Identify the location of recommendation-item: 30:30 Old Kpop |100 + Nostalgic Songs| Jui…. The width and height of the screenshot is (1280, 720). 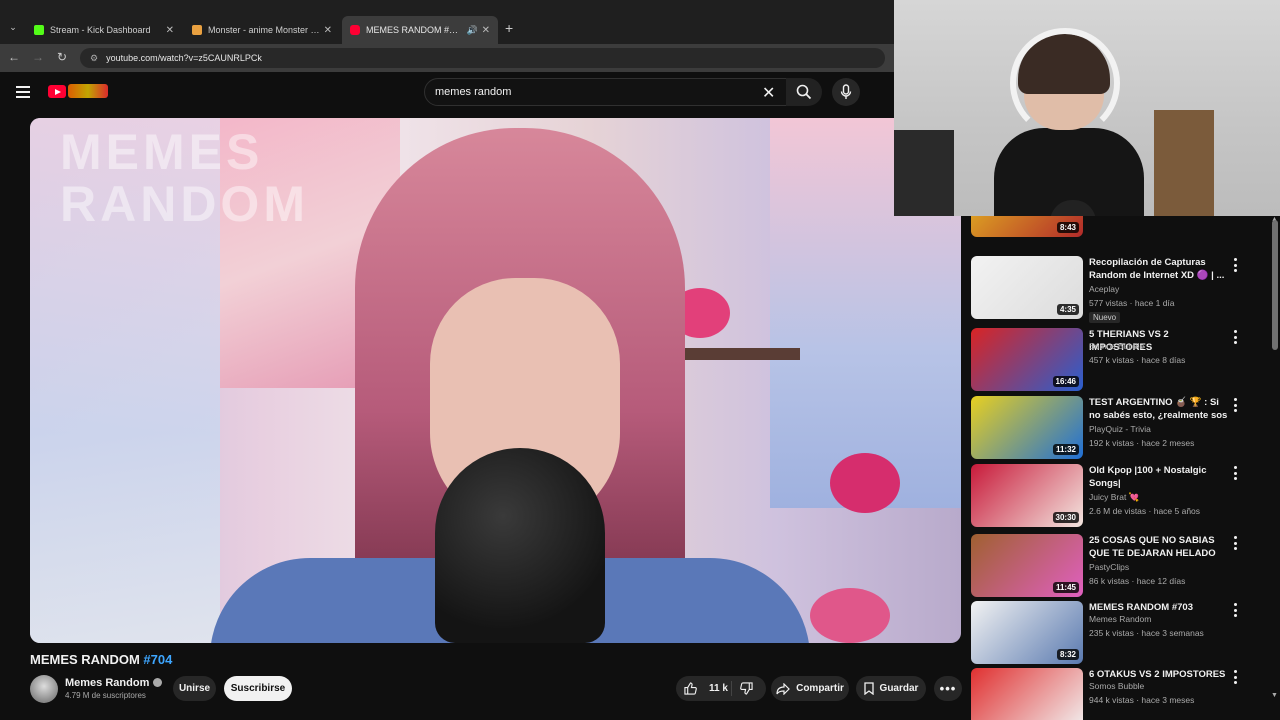
(1115, 496).